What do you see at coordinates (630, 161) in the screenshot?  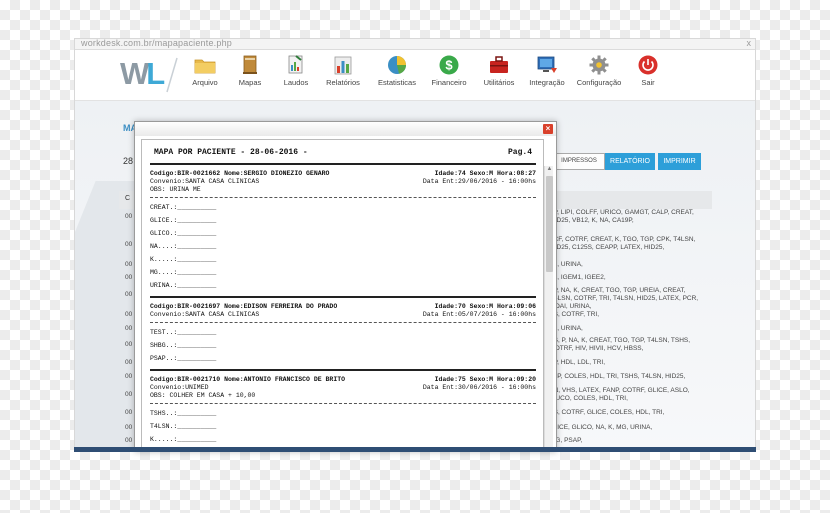 I see `relatorio-button: RELATÓRIO` at bounding box center [630, 161].